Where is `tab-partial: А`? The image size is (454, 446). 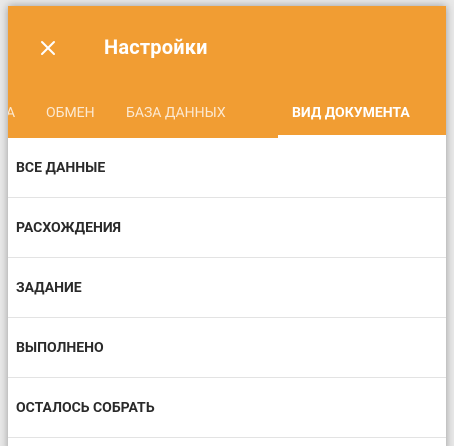 tab-partial: А is located at coordinates (11, 113).